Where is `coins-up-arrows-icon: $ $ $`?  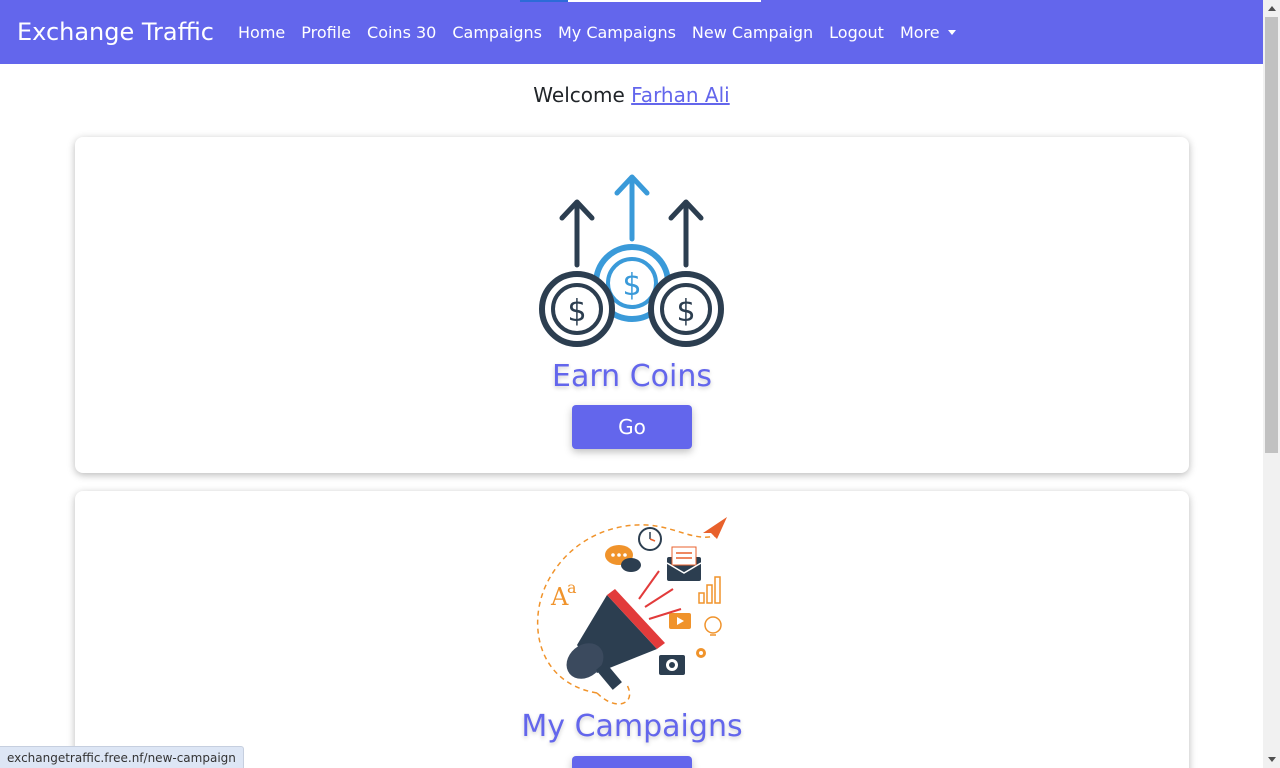 coins-up-arrows-icon: $ $ $ is located at coordinates (631, 260).